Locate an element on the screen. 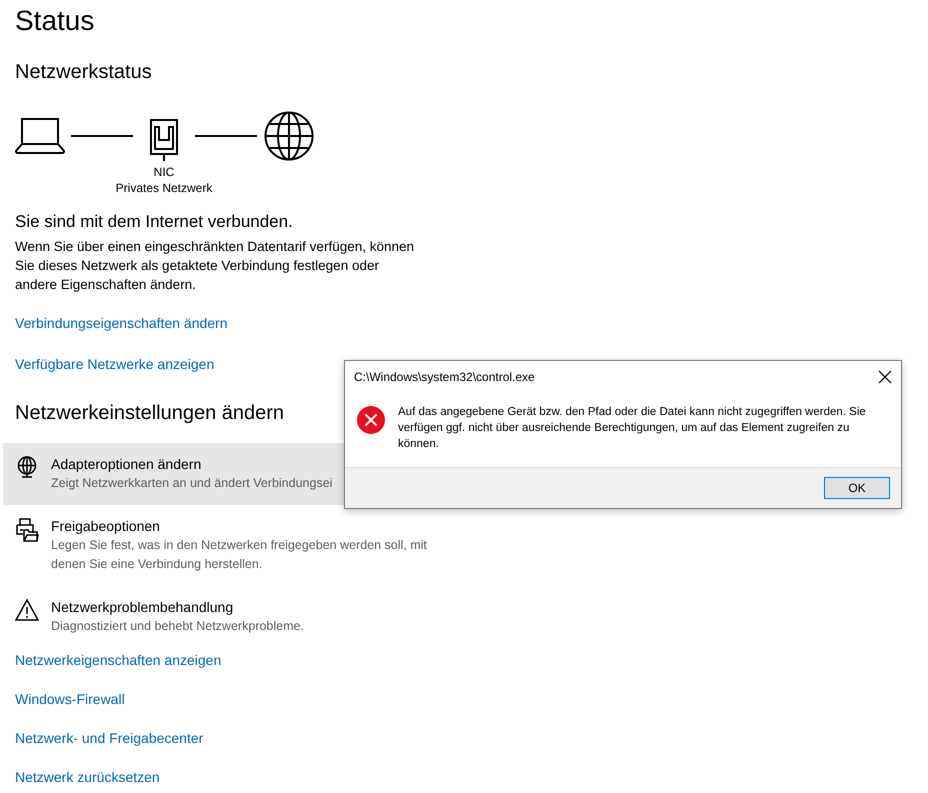 This screenshot has height=793, width=928. error-message: Auf das angegebene Gerät bzw. den Pfad oder die Datei kann nicht zugegriffen werden. Sie verfügen ggf. nicht über ausreichende Berechtigungen, um auf das Element zugreifen zu können. is located at coordinates (632, 428).